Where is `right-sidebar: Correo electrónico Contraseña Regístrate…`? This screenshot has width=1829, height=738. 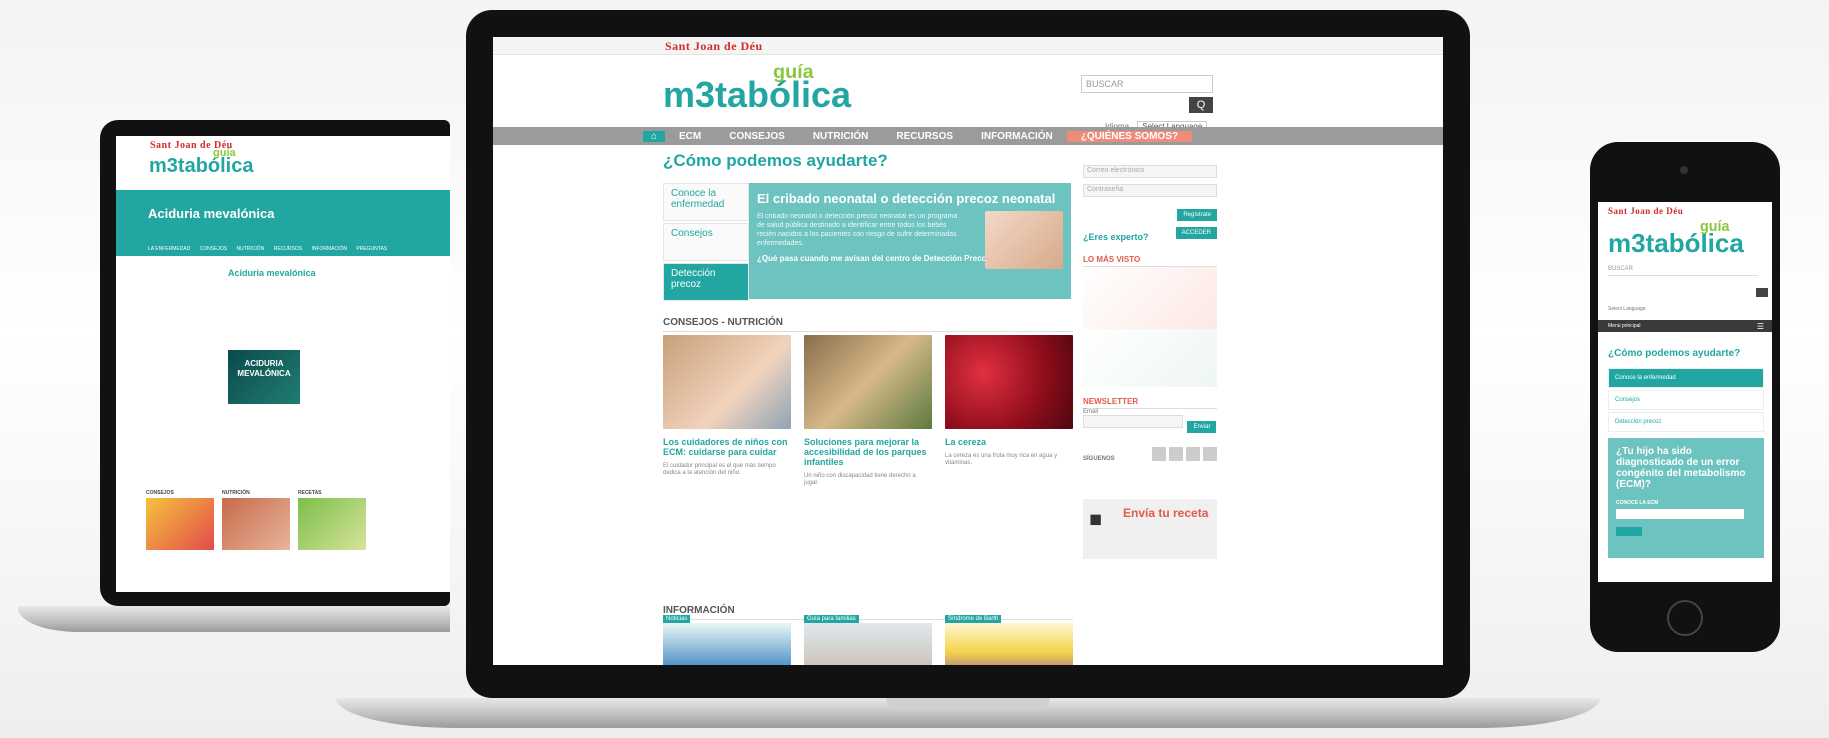 right-sidebar: Correo electrónico Contraseña Regístrate… is located at coordinates (1150, 362).